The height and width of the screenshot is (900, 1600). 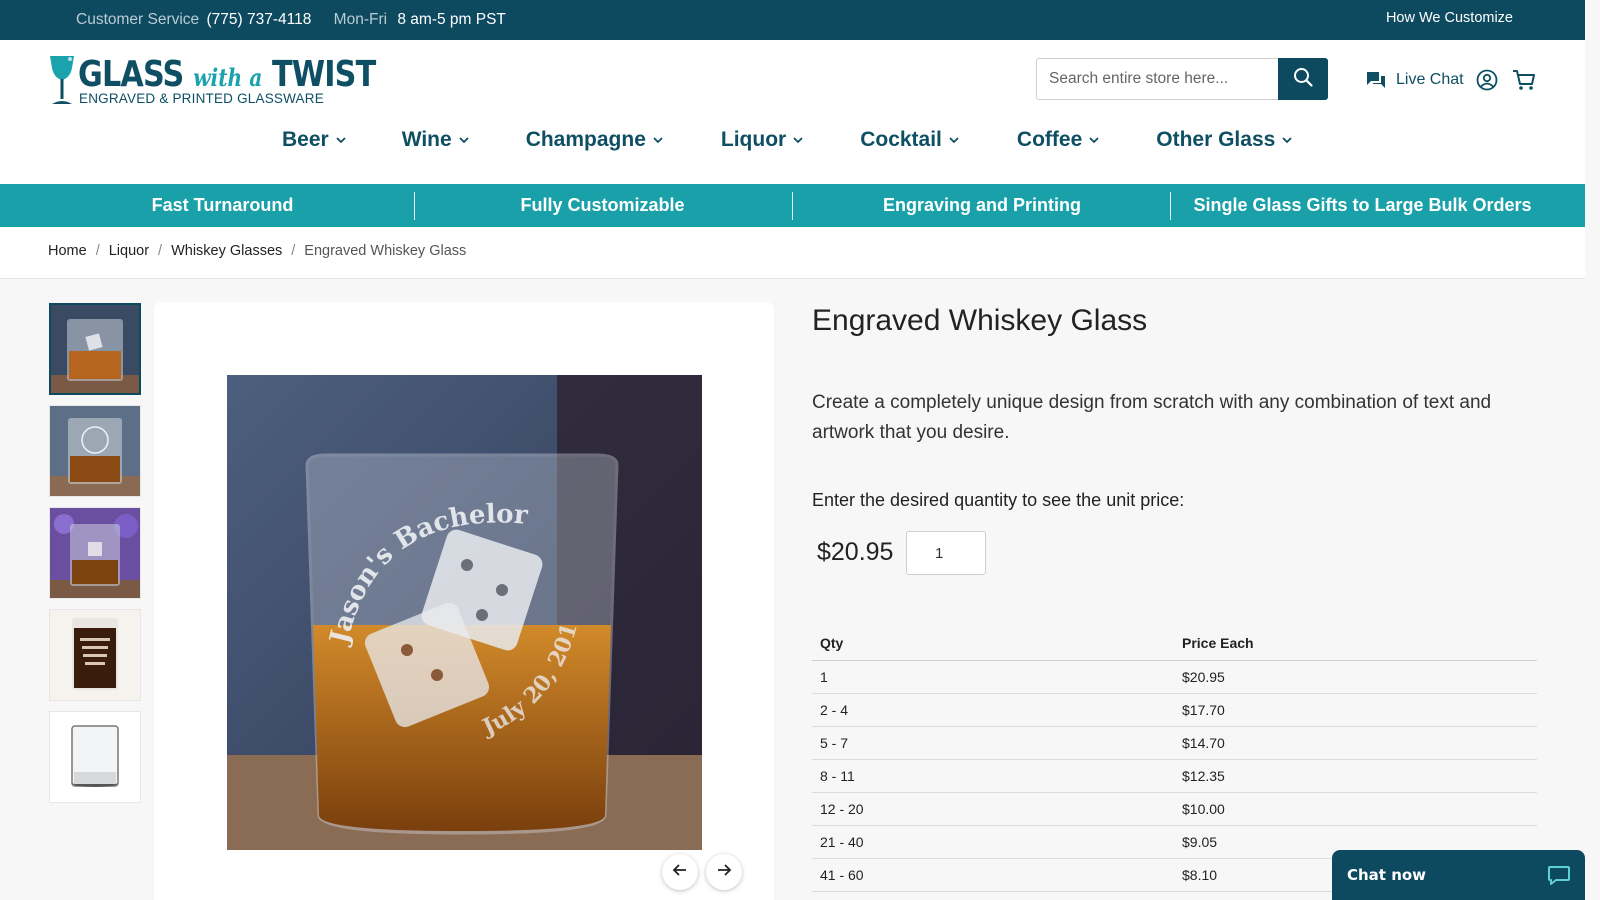 I want to click on thumbnail-gallery, so click(x=95, y=558).